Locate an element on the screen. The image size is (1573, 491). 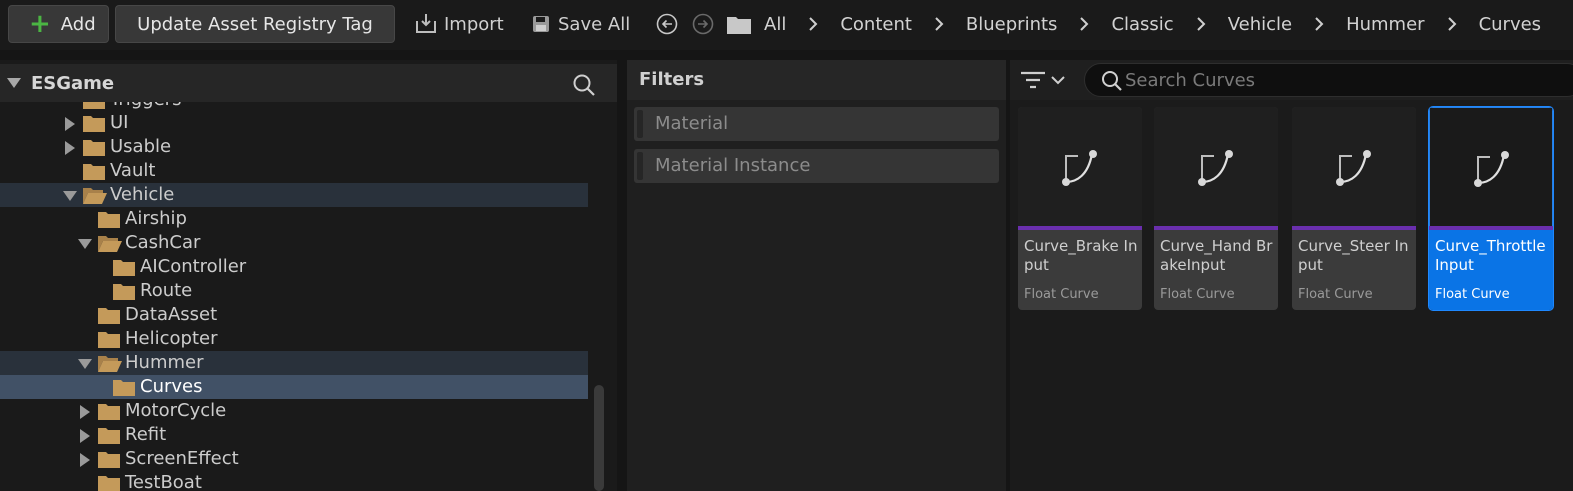
update-asset-registry-tag-label: Update Asset Registry Tag is located at coordinates (255, 24).